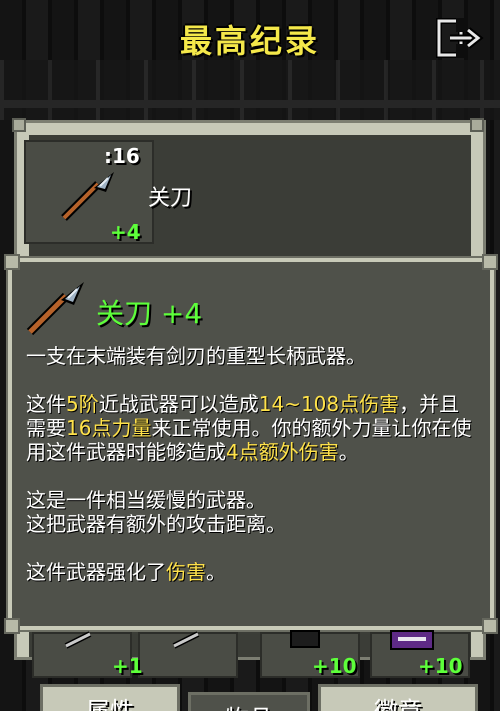  I want to click on weapon-traits: 这是一件相当缓慢的武器。 这把武器有额外的攻击距离。, so click(250, 512).